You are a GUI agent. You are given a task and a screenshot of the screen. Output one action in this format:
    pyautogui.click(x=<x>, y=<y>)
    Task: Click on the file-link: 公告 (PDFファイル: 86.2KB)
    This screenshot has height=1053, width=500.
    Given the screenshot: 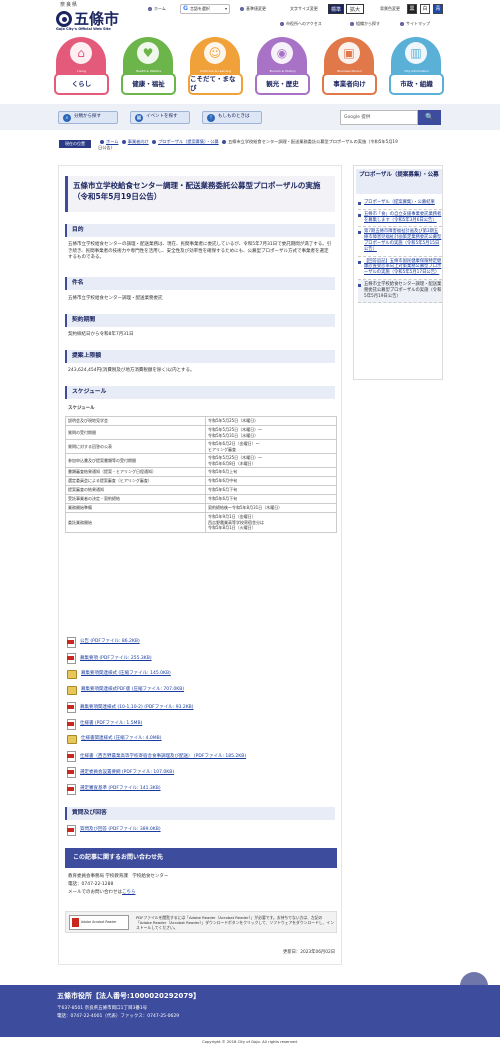 What is the action you would take?
    pyautogui.click(x=103, y=642)
    